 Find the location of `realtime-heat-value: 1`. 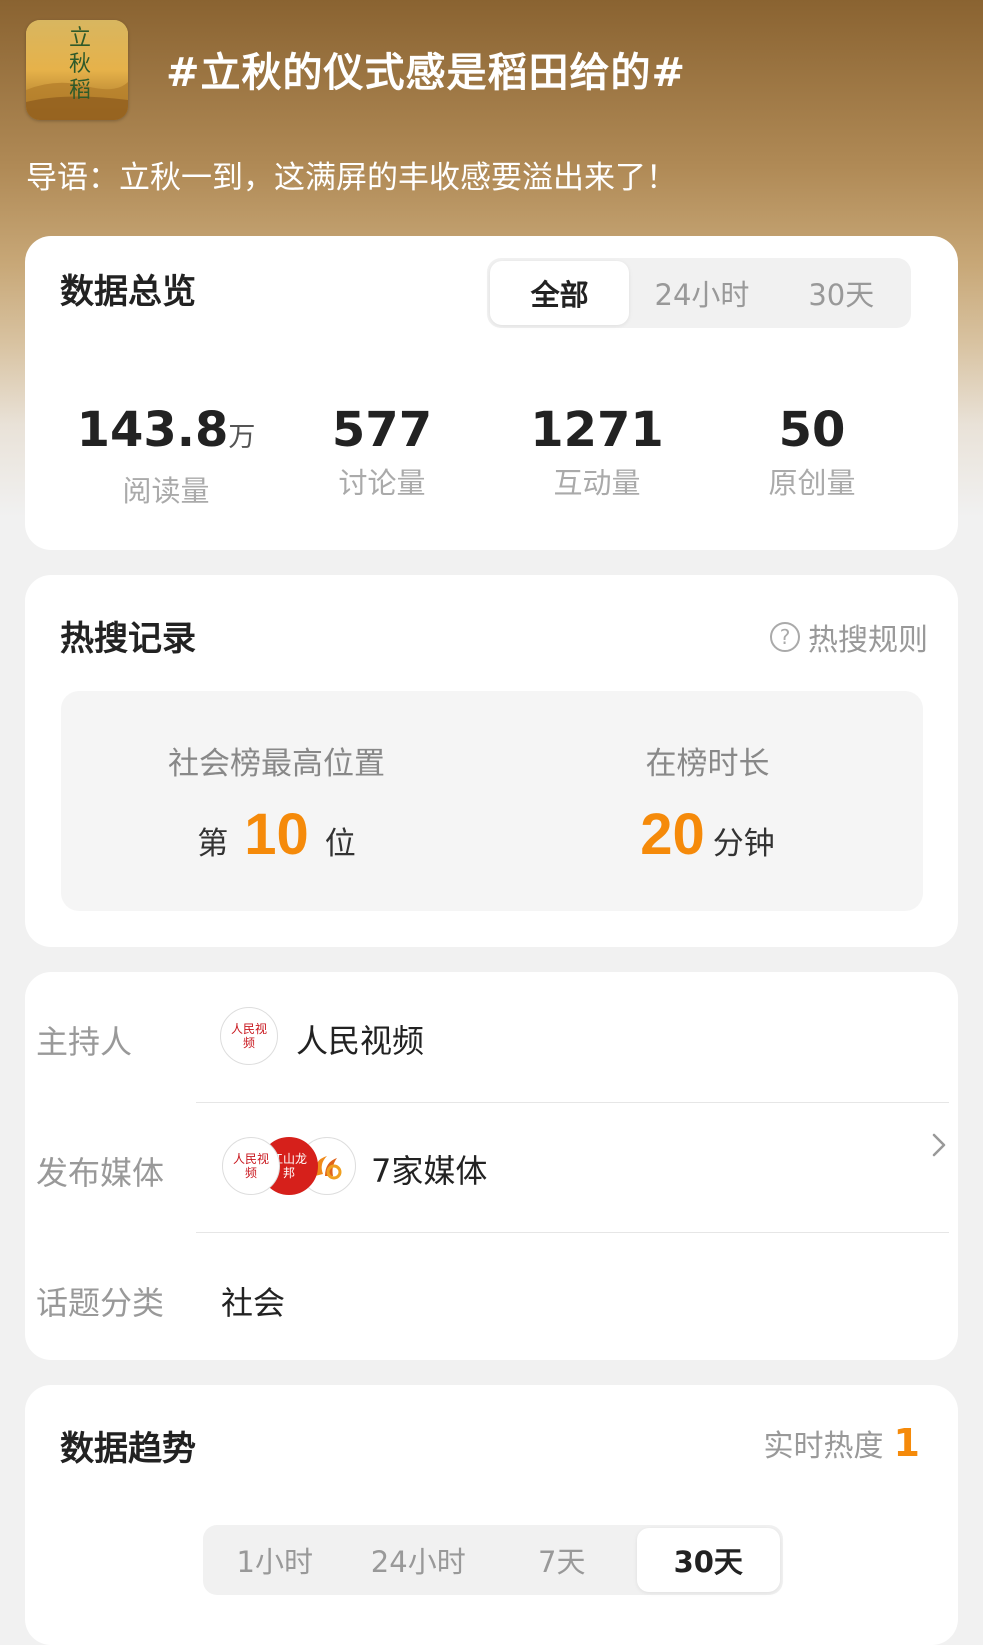

realtime-heat-value: 1 is located at coordinates (906, 1443).